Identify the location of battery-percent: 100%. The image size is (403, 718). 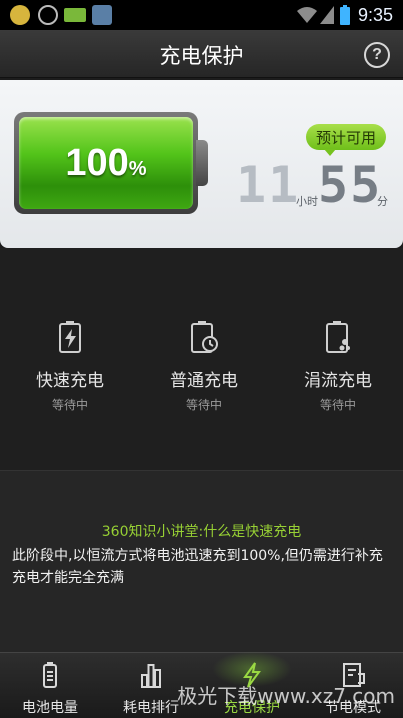
(106, 162).